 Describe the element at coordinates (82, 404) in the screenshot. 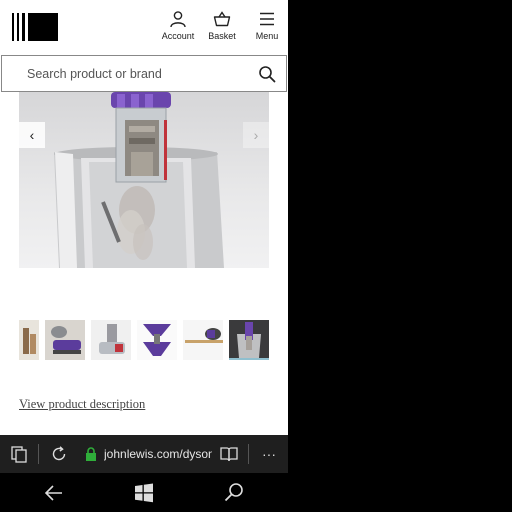

I see `view-product-description-link: View product description` at that location.